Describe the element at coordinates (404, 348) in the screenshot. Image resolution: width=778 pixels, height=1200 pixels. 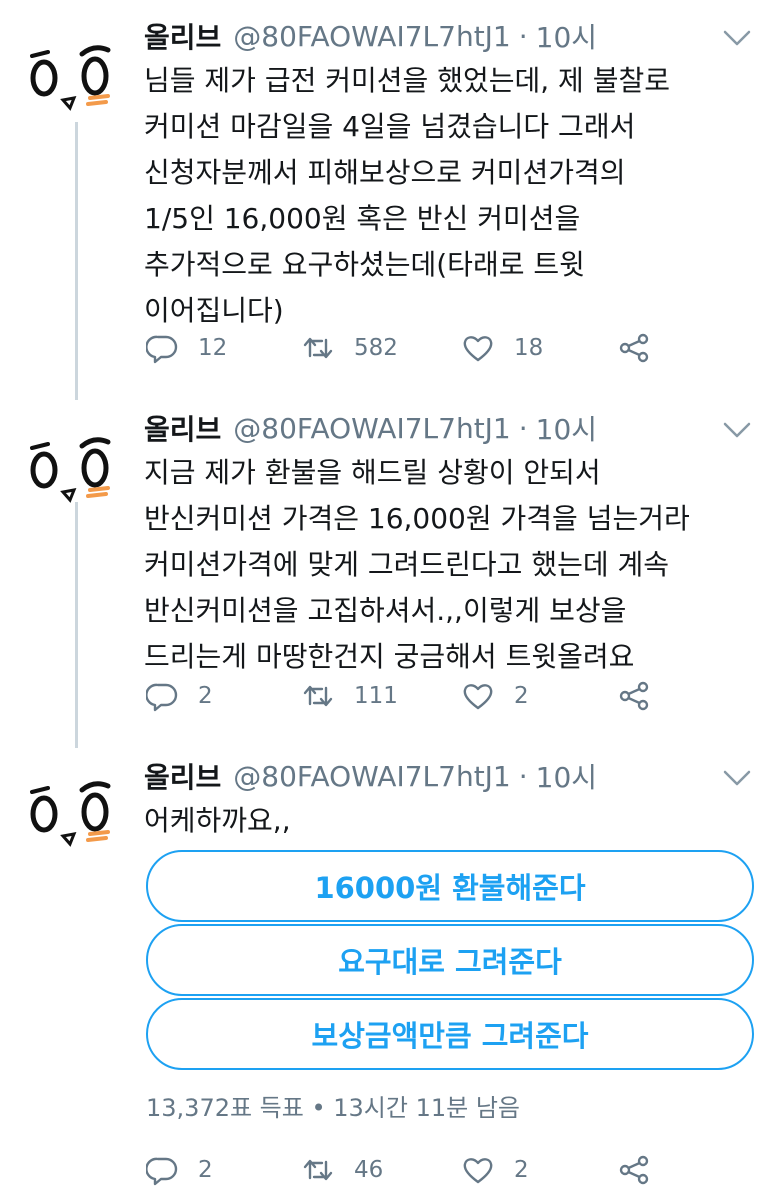
I see `tweet-actions: 12 582 18` at that location.